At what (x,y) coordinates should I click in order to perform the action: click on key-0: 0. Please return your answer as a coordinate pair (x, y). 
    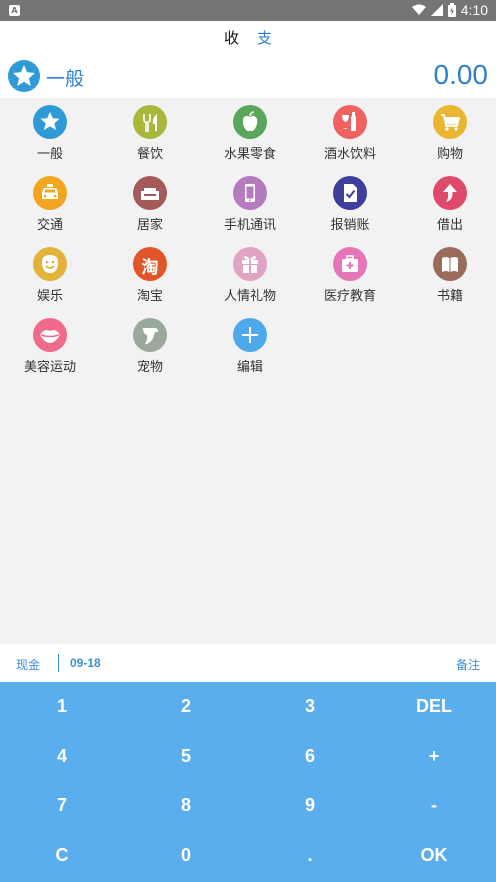
    Looking at the image, I should click on (186, 856).